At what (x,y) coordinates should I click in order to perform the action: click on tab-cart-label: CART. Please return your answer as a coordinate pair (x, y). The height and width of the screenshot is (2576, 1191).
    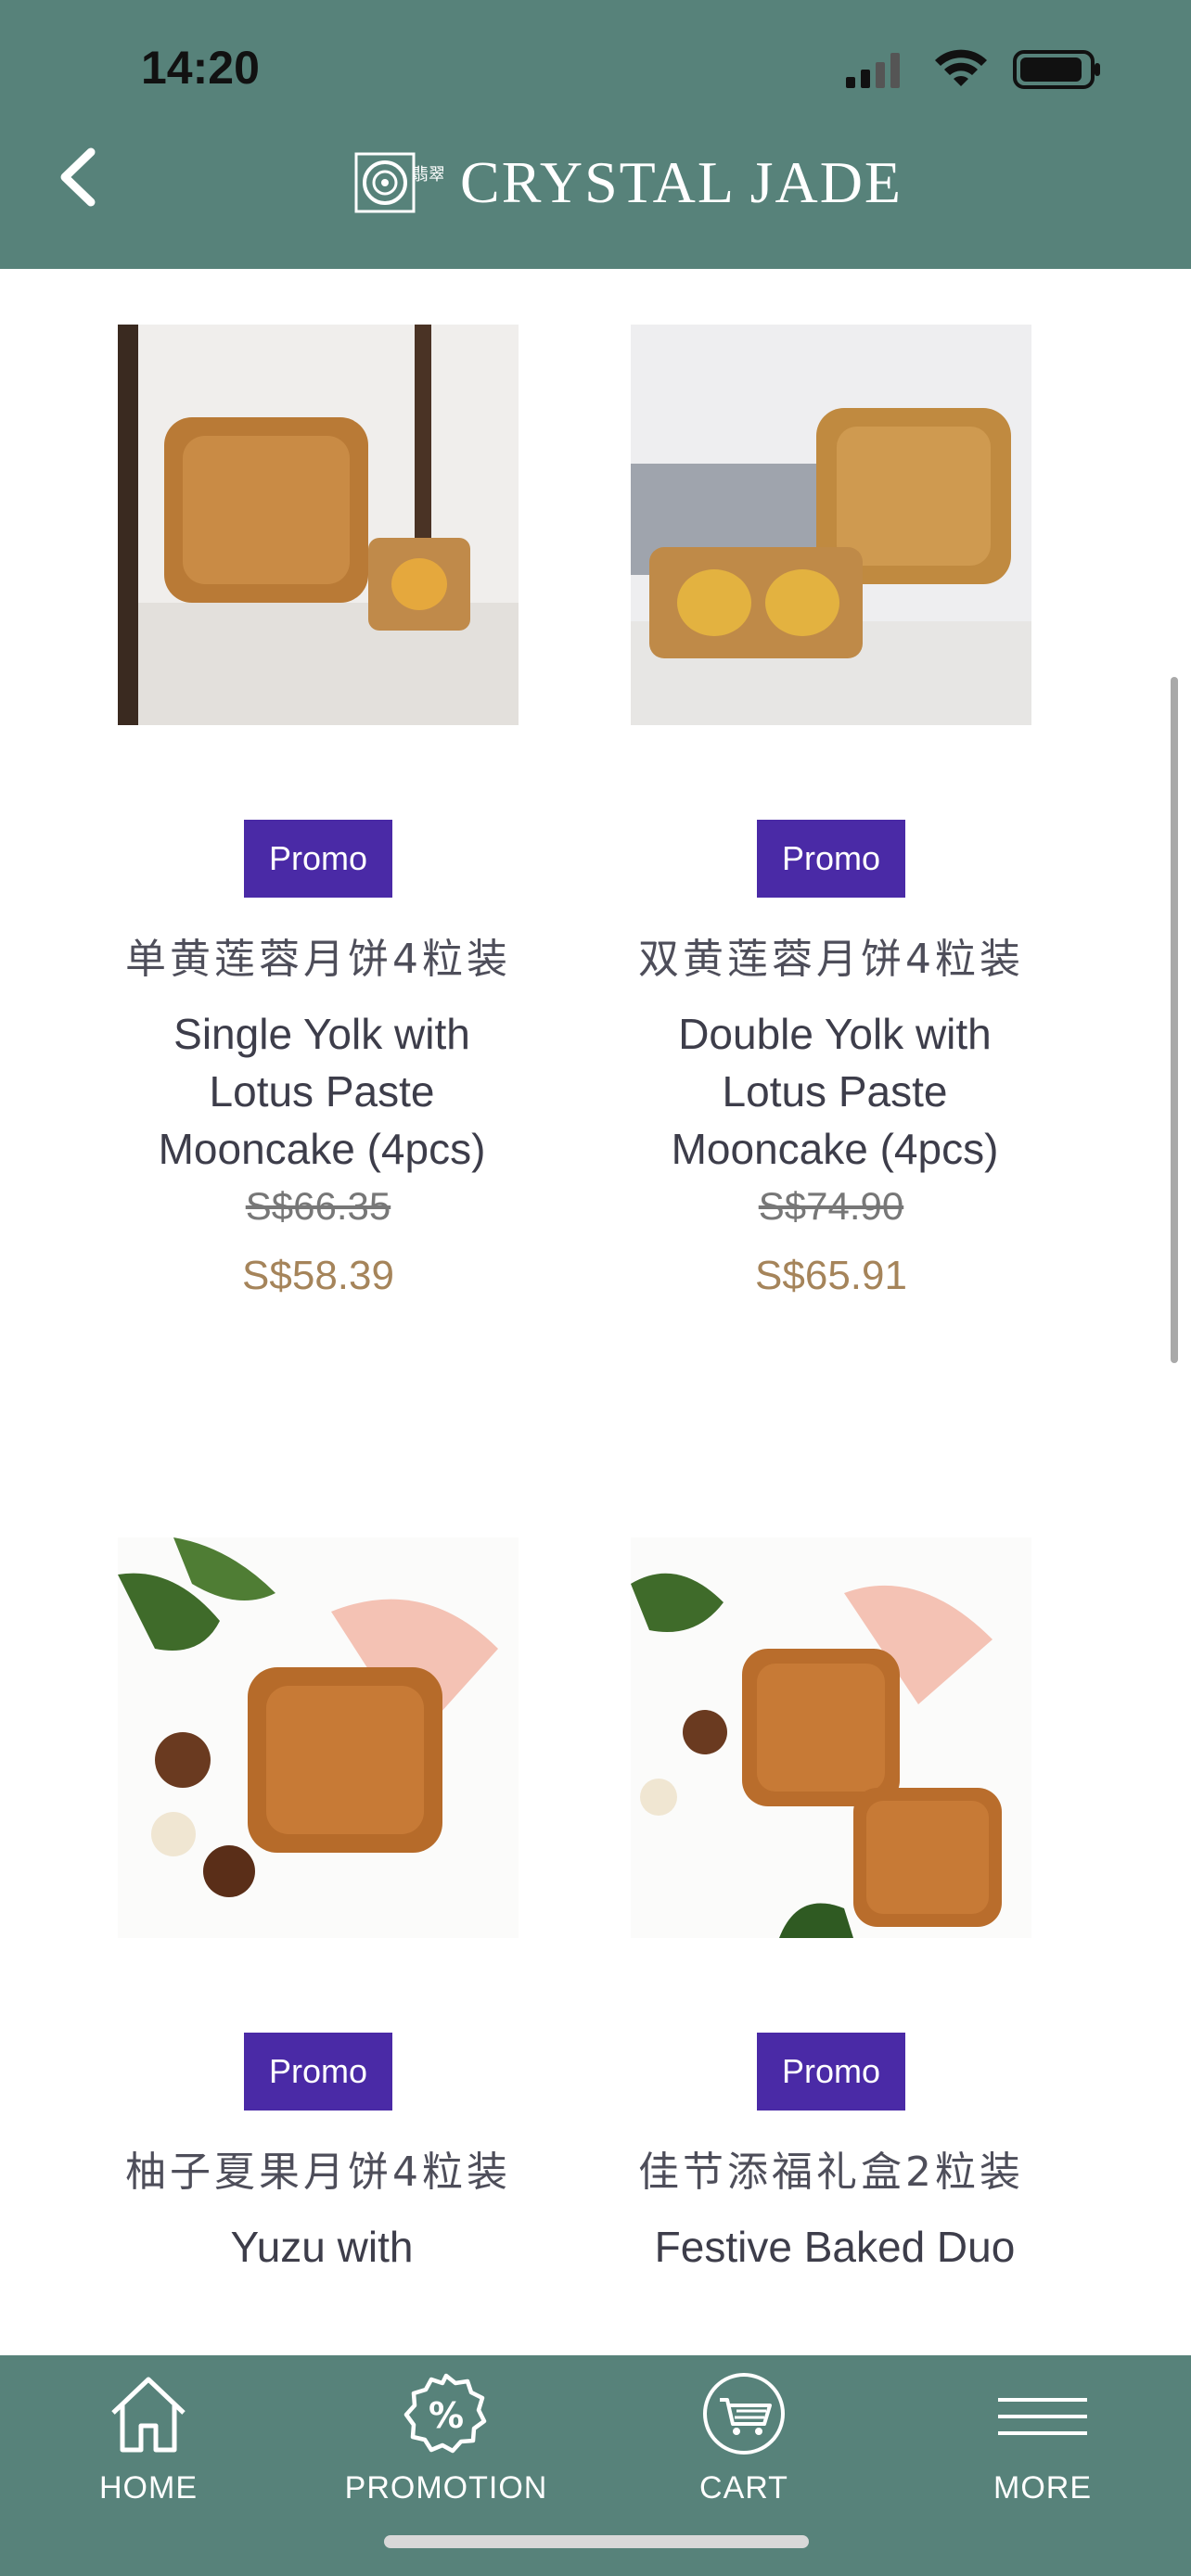
    Looking at the image, I should click on (743, 2488).